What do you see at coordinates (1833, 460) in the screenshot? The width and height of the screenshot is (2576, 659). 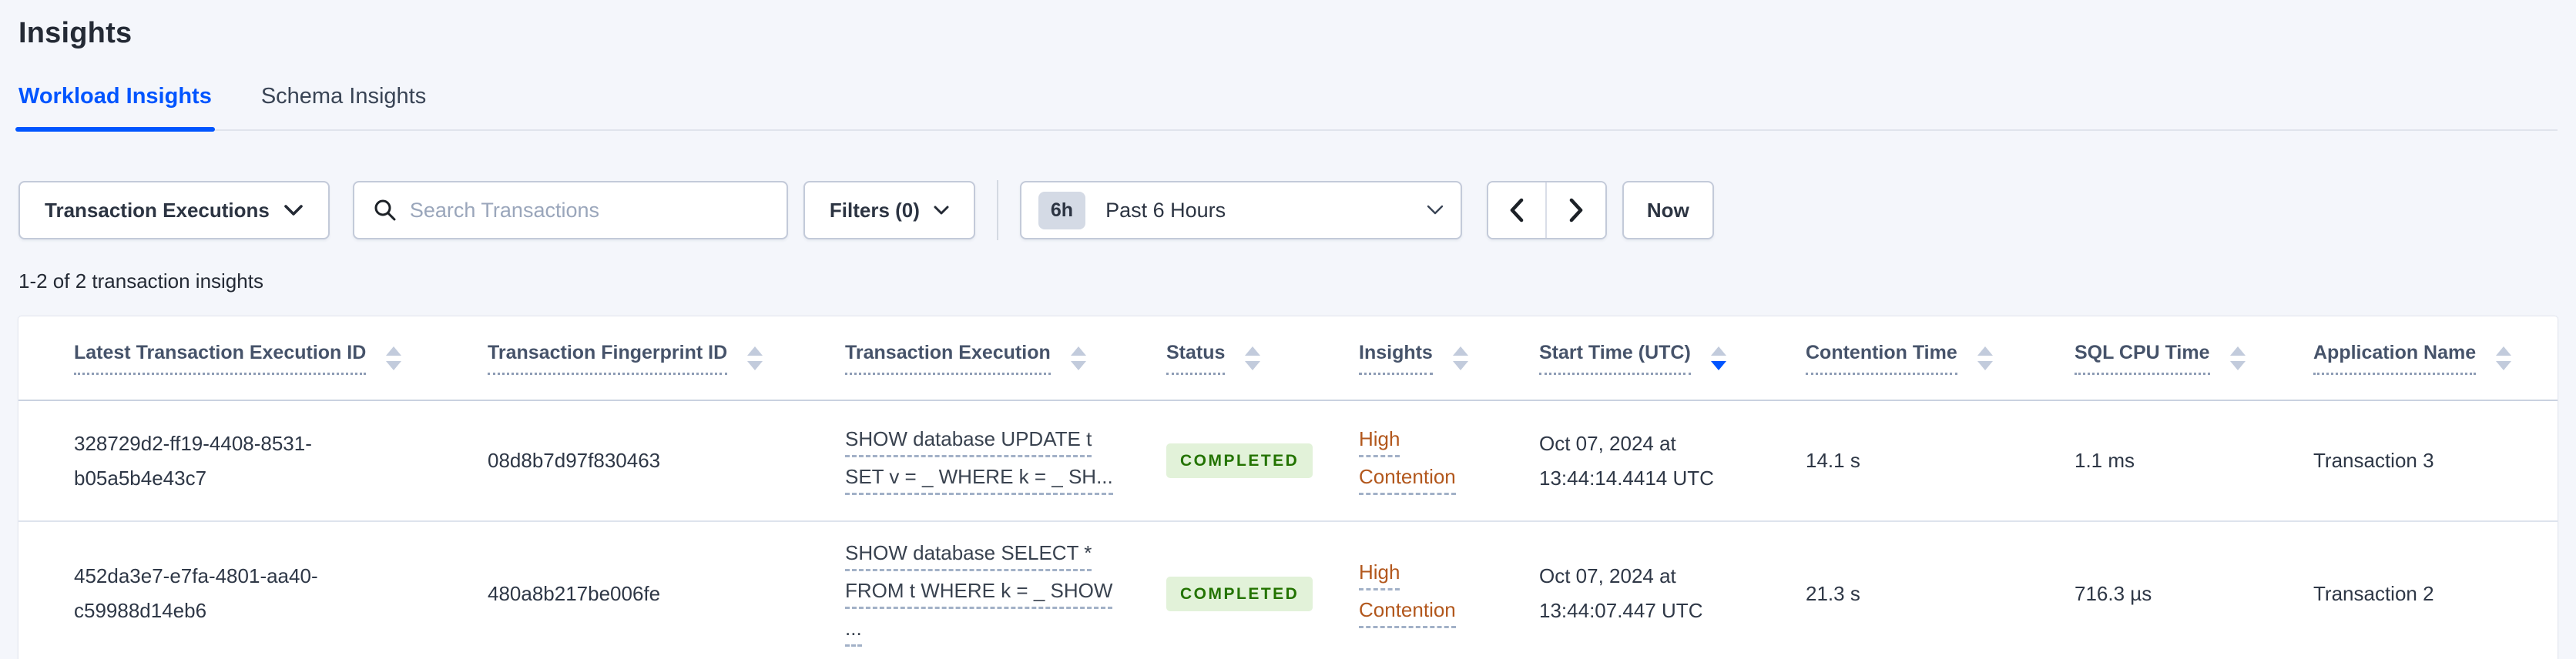 I see `cell-text: 14.1 s` at bounding box center [1833, 460].